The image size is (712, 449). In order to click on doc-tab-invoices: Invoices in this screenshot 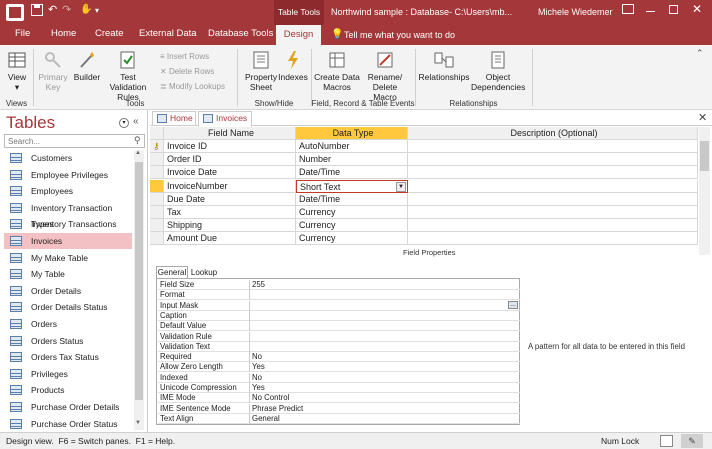, I will do `click(225, 119)`.